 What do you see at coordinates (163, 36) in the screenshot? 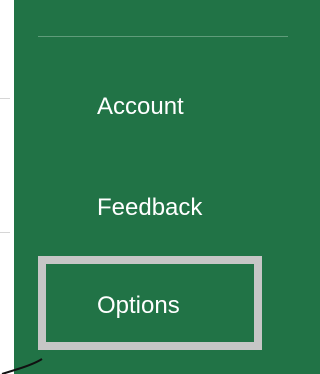
I see `nav-divider` at bounding box center [163, 36].